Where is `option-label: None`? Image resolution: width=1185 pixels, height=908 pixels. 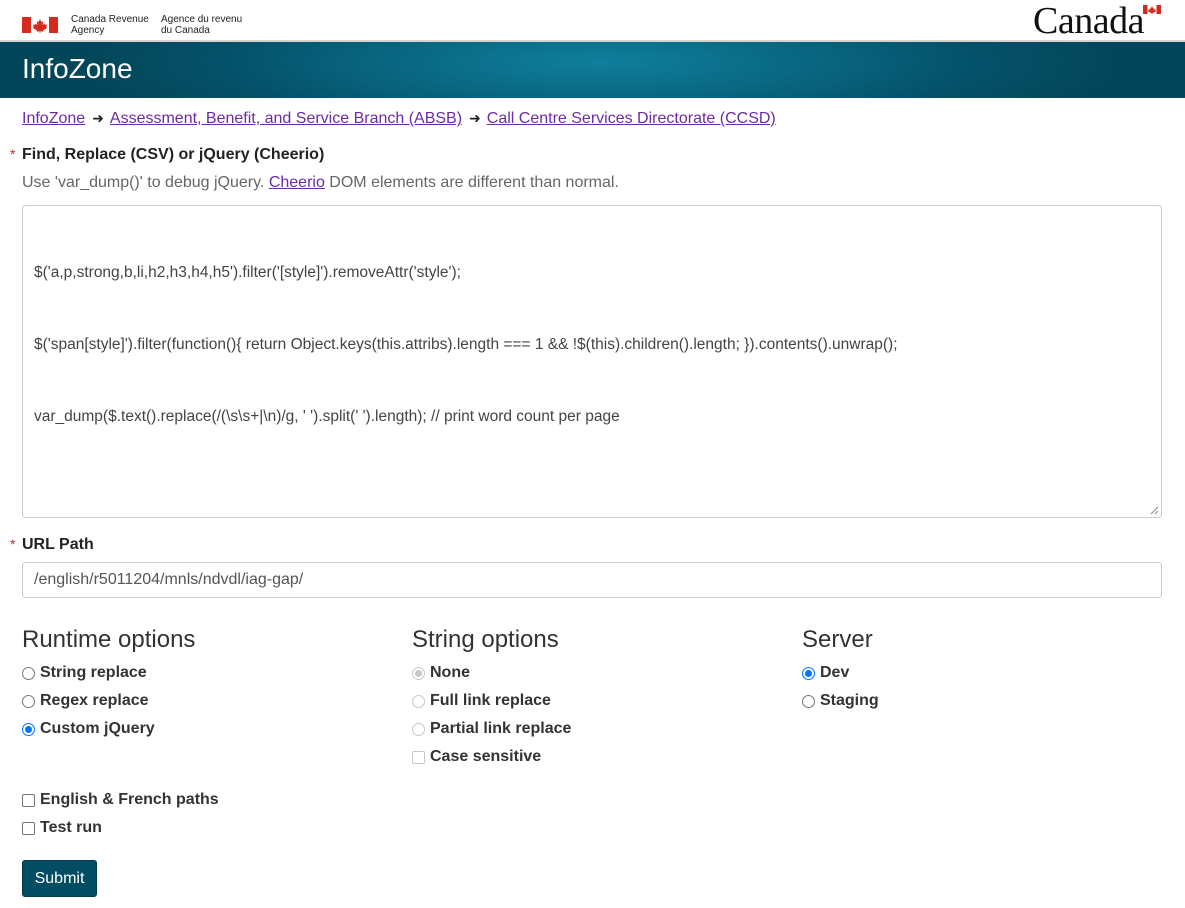
option-label: None is located at coordinates (450, 672).